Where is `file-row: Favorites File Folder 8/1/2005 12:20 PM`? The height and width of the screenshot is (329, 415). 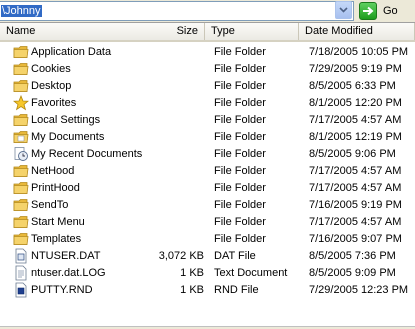 file-row: Favorites File Folder 8/1/2005 12:20 PM is located at coordinates (207, 103).